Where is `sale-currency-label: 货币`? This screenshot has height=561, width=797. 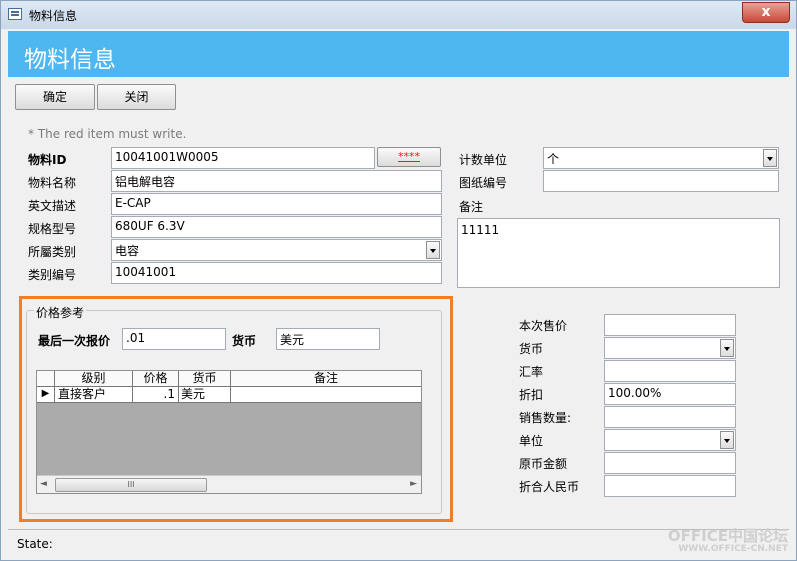 sale-currency-label: 货币 is located at coordinates (531, 349).